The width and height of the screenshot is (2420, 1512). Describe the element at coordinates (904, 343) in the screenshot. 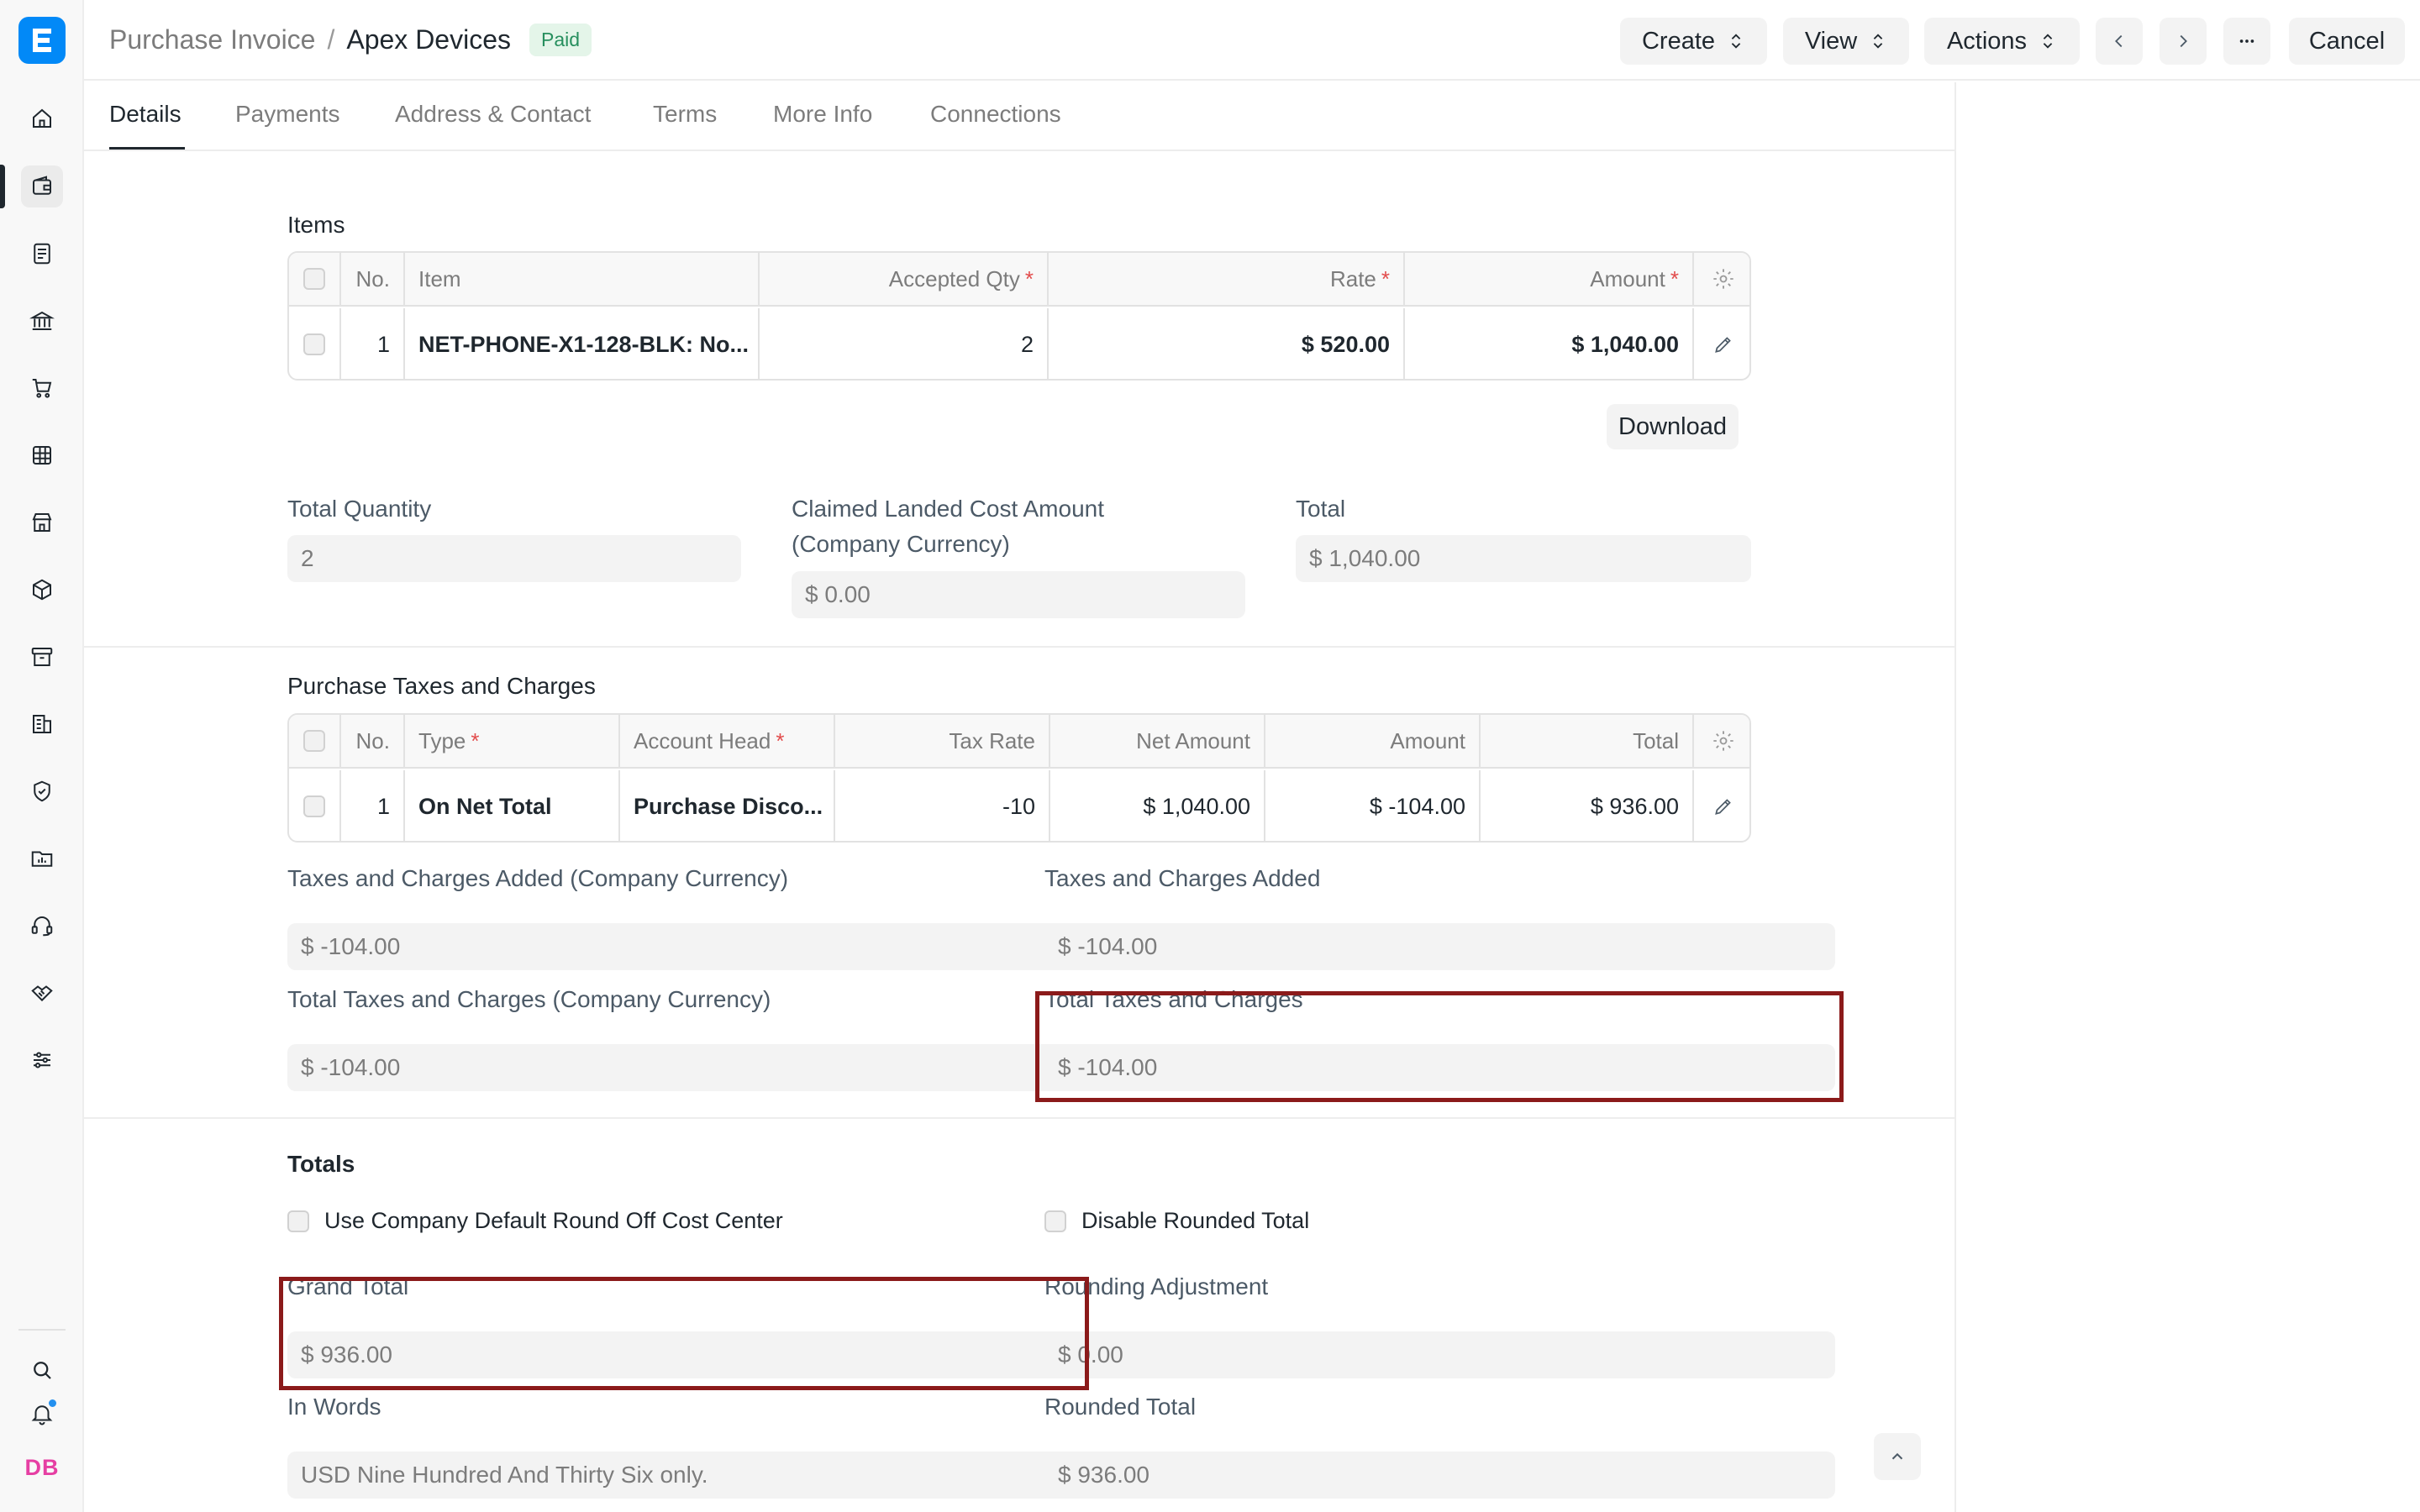

I see `row-accepted-qty: 2` at that location.